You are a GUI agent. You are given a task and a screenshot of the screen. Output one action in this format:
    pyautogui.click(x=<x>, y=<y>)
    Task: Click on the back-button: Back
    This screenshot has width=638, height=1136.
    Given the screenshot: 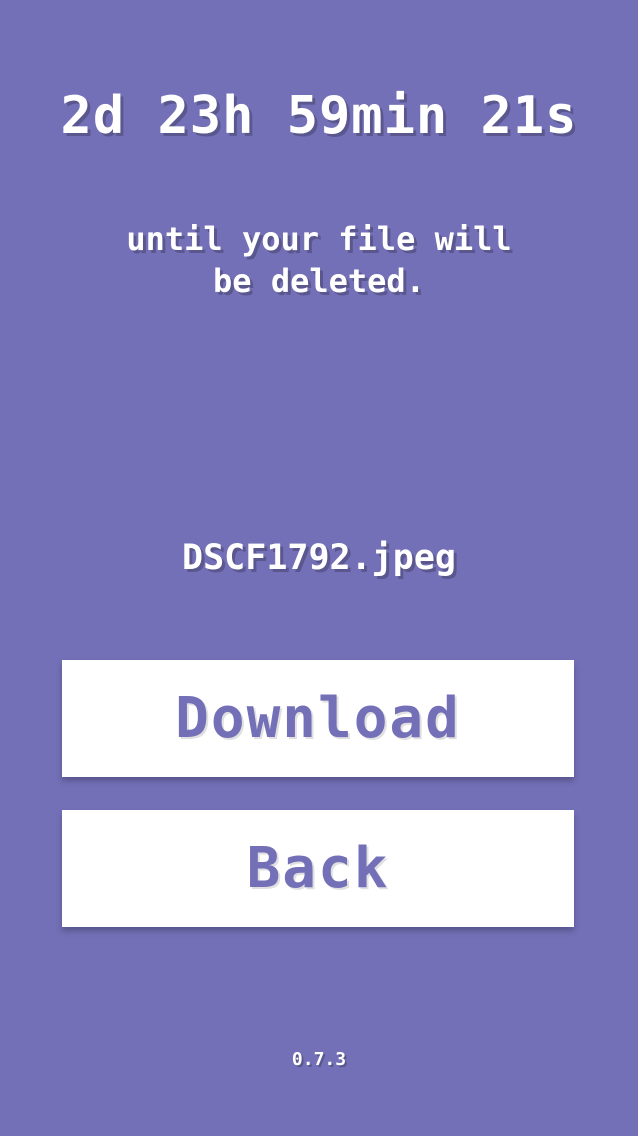 What is the action you would take?
    pyautogui.click(x=318, y=868)
    